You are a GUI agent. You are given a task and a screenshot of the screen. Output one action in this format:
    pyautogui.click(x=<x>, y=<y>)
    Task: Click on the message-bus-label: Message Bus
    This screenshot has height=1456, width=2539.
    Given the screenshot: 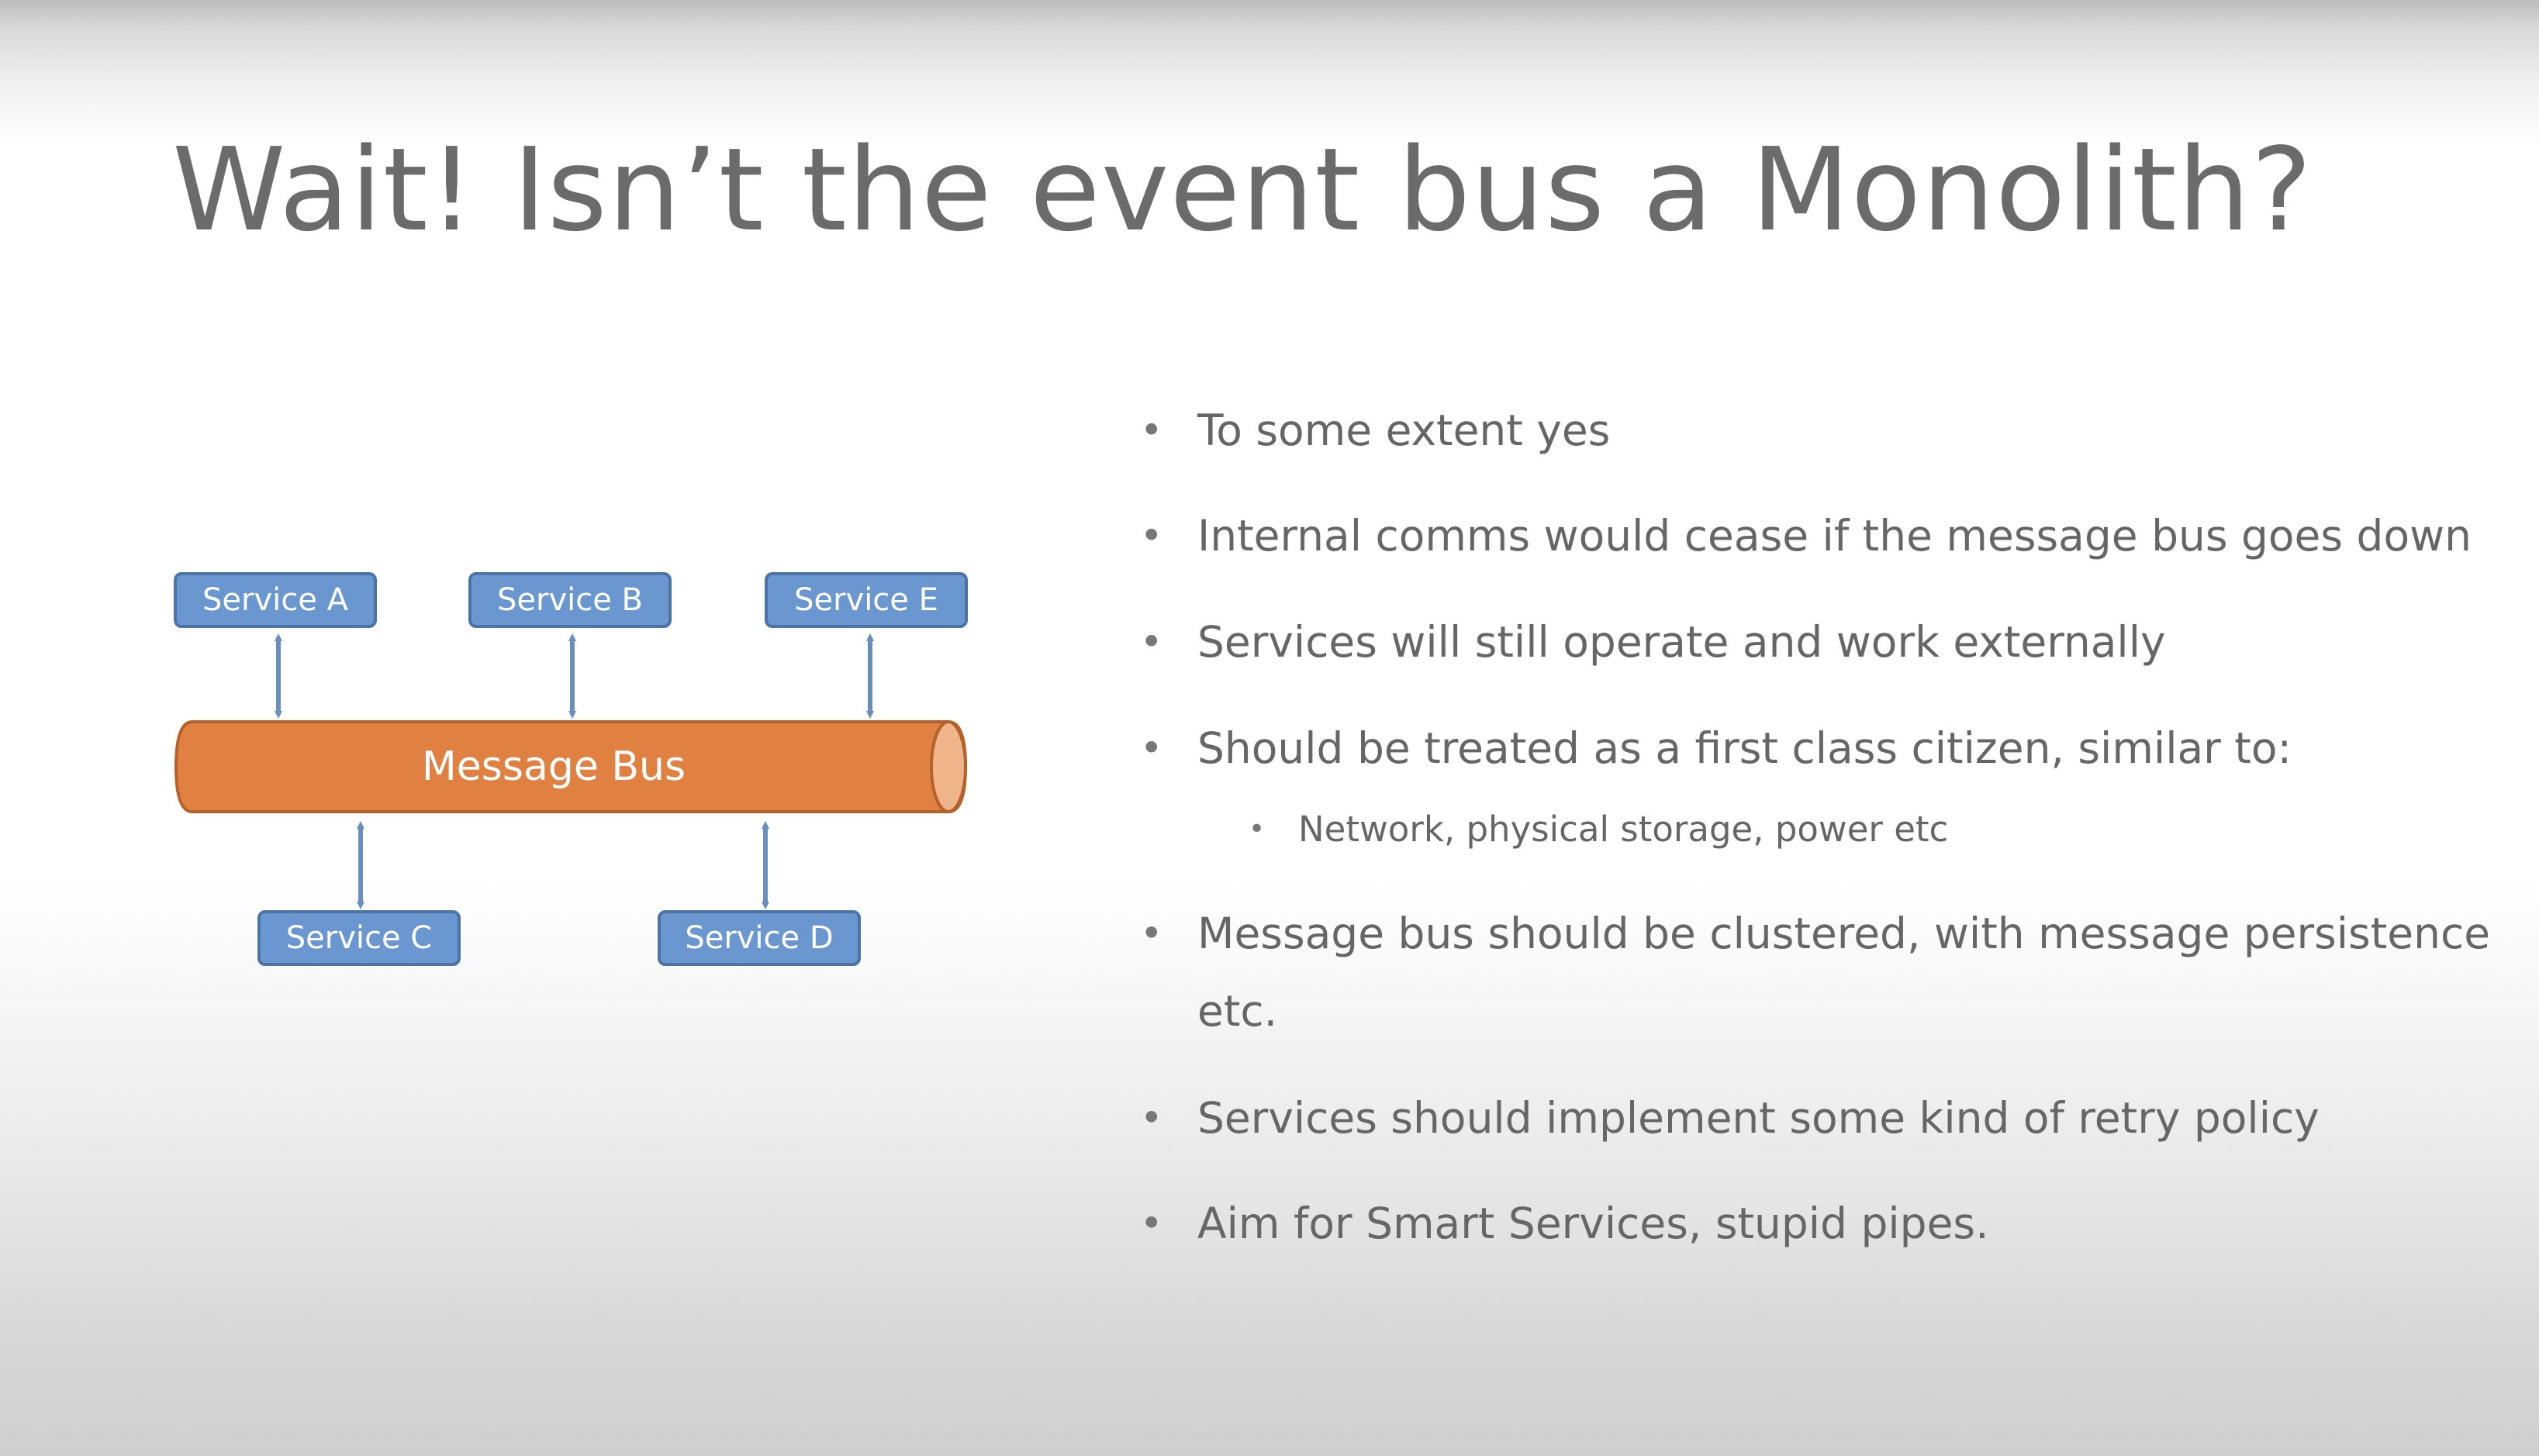 What is the action you would take?
    pyautogui.click(x=553, y=767)
    